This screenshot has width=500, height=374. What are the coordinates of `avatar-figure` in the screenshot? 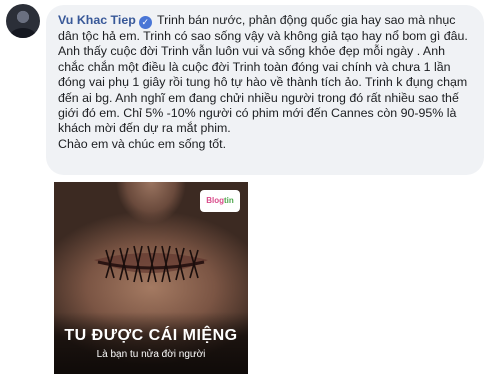 It's located at (23, 33).